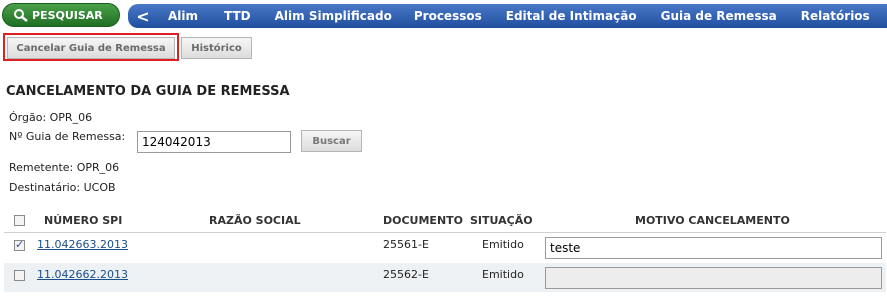  What do you see at coordinates (19, 220) in the screenshot?
I see `select-all-checkbox` at bounding box center [19, 220].